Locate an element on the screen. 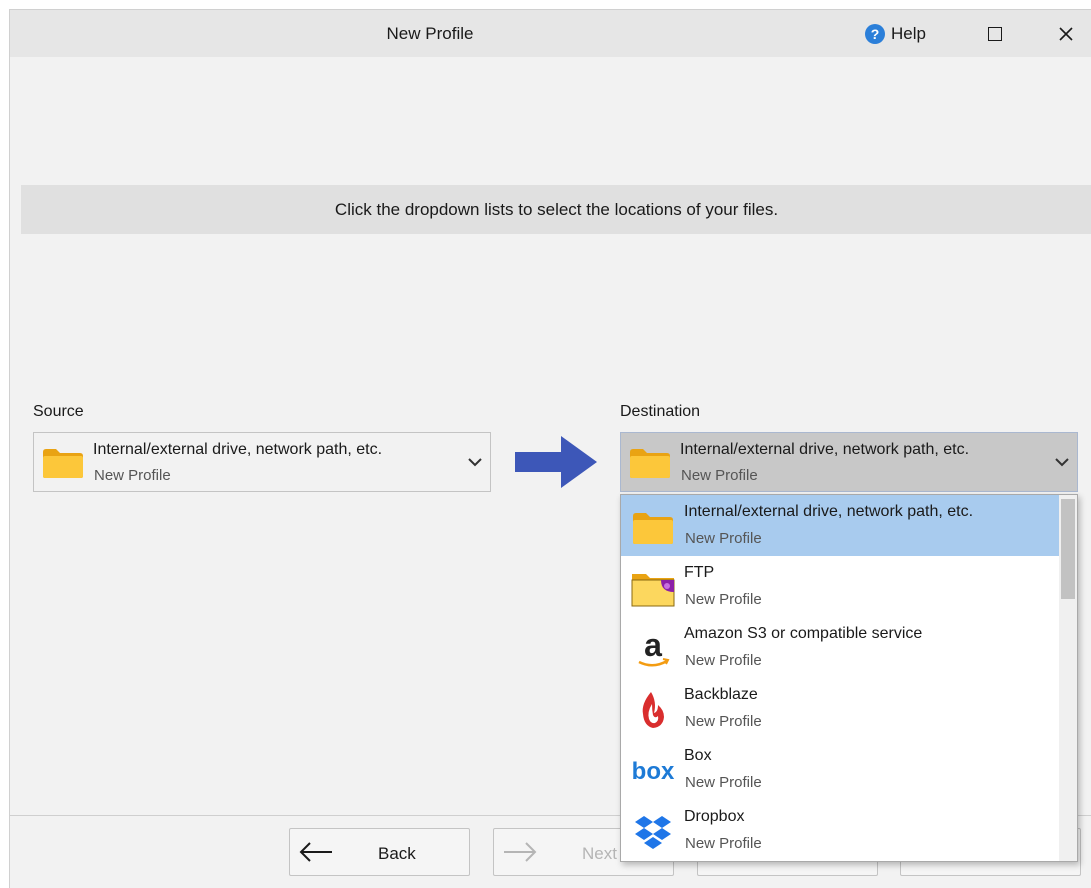  dropdown-item-ftp: FTP New Profile is located at coordinates (840, 586).